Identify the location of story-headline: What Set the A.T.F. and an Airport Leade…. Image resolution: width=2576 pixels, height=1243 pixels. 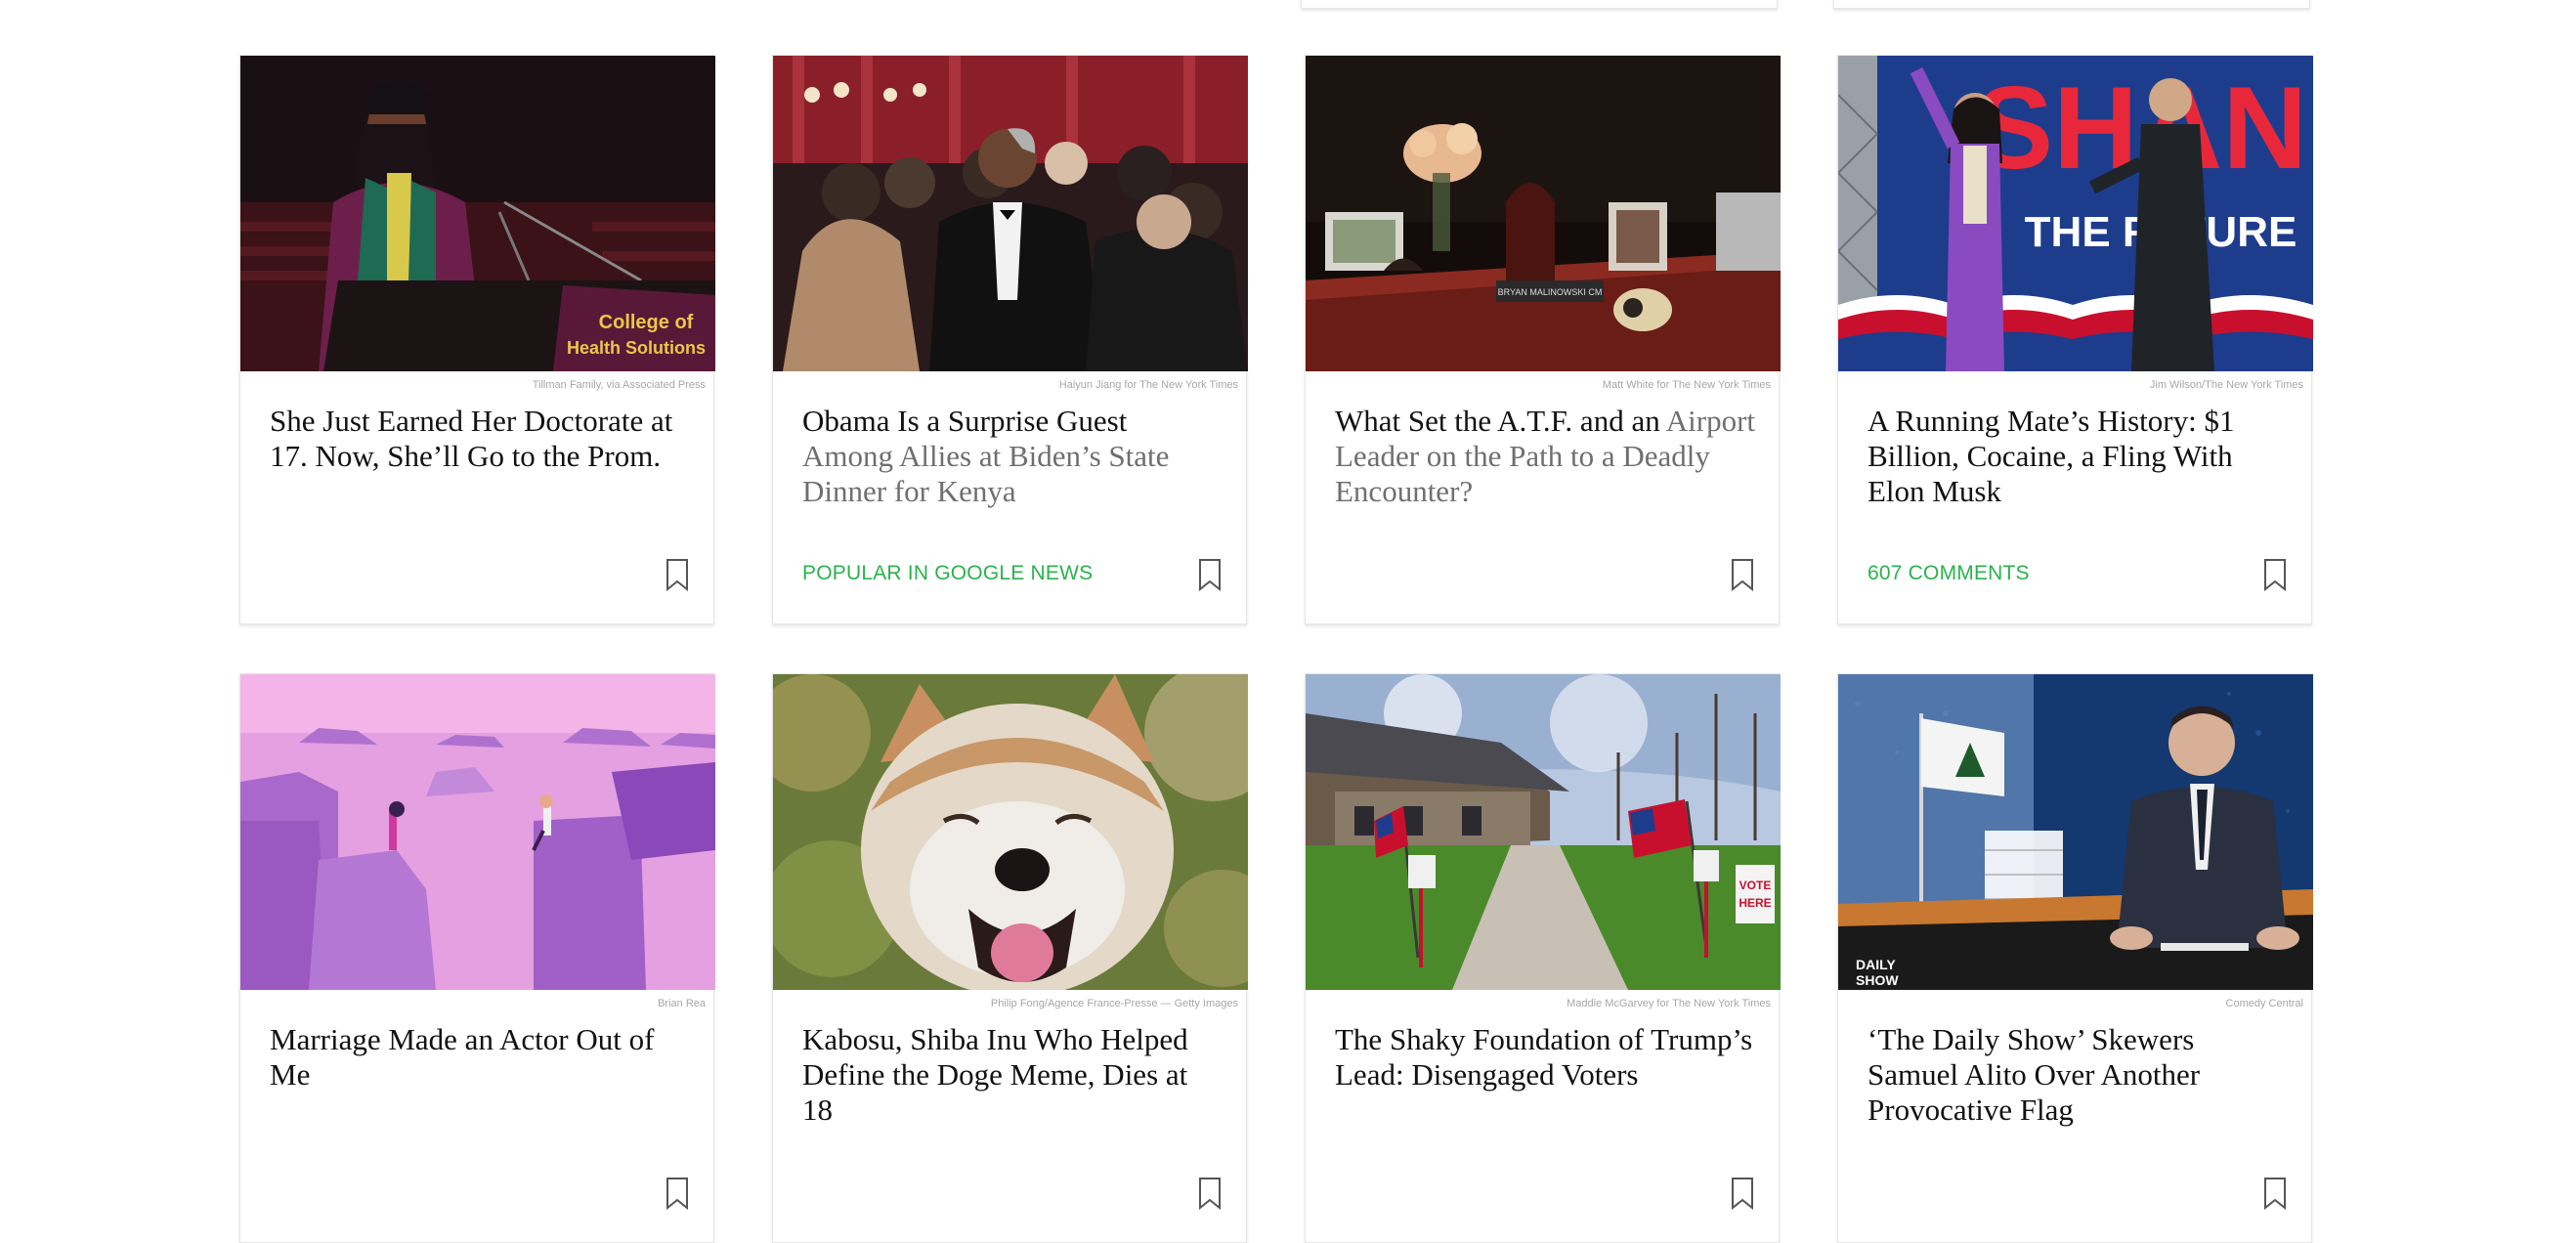
(1545, 457).